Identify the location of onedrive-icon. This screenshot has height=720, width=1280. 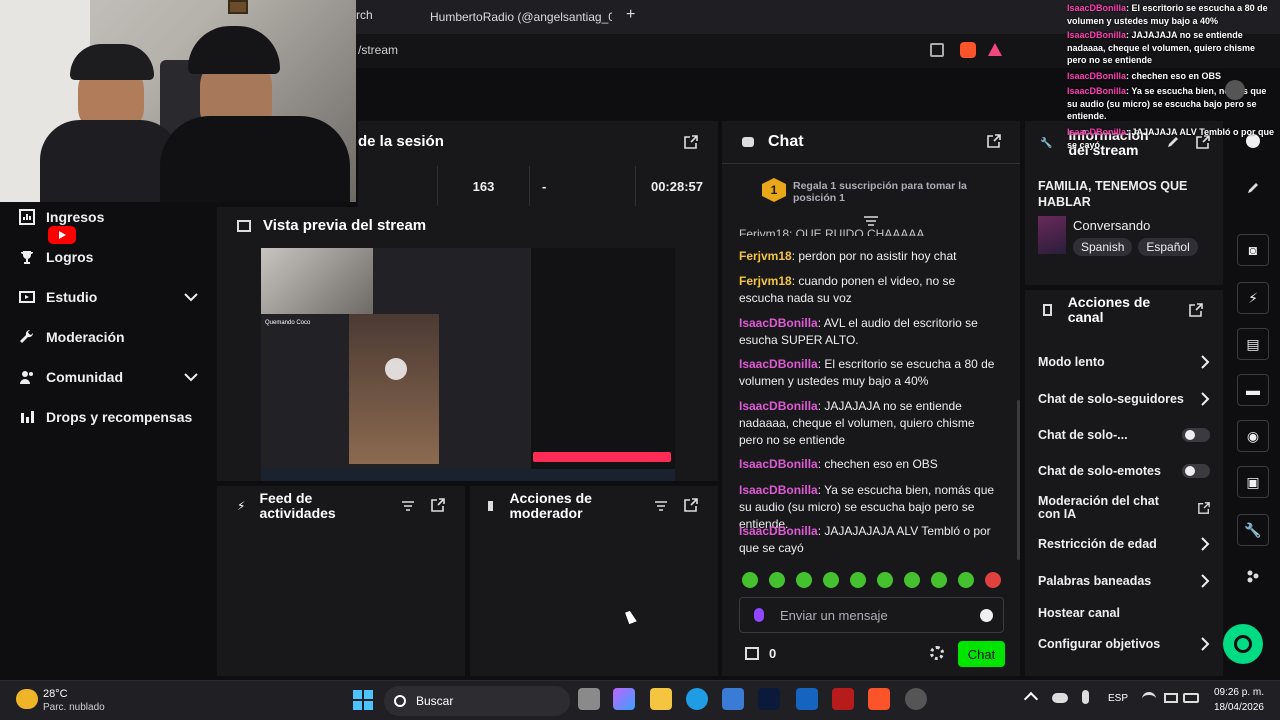
(1060, 698).